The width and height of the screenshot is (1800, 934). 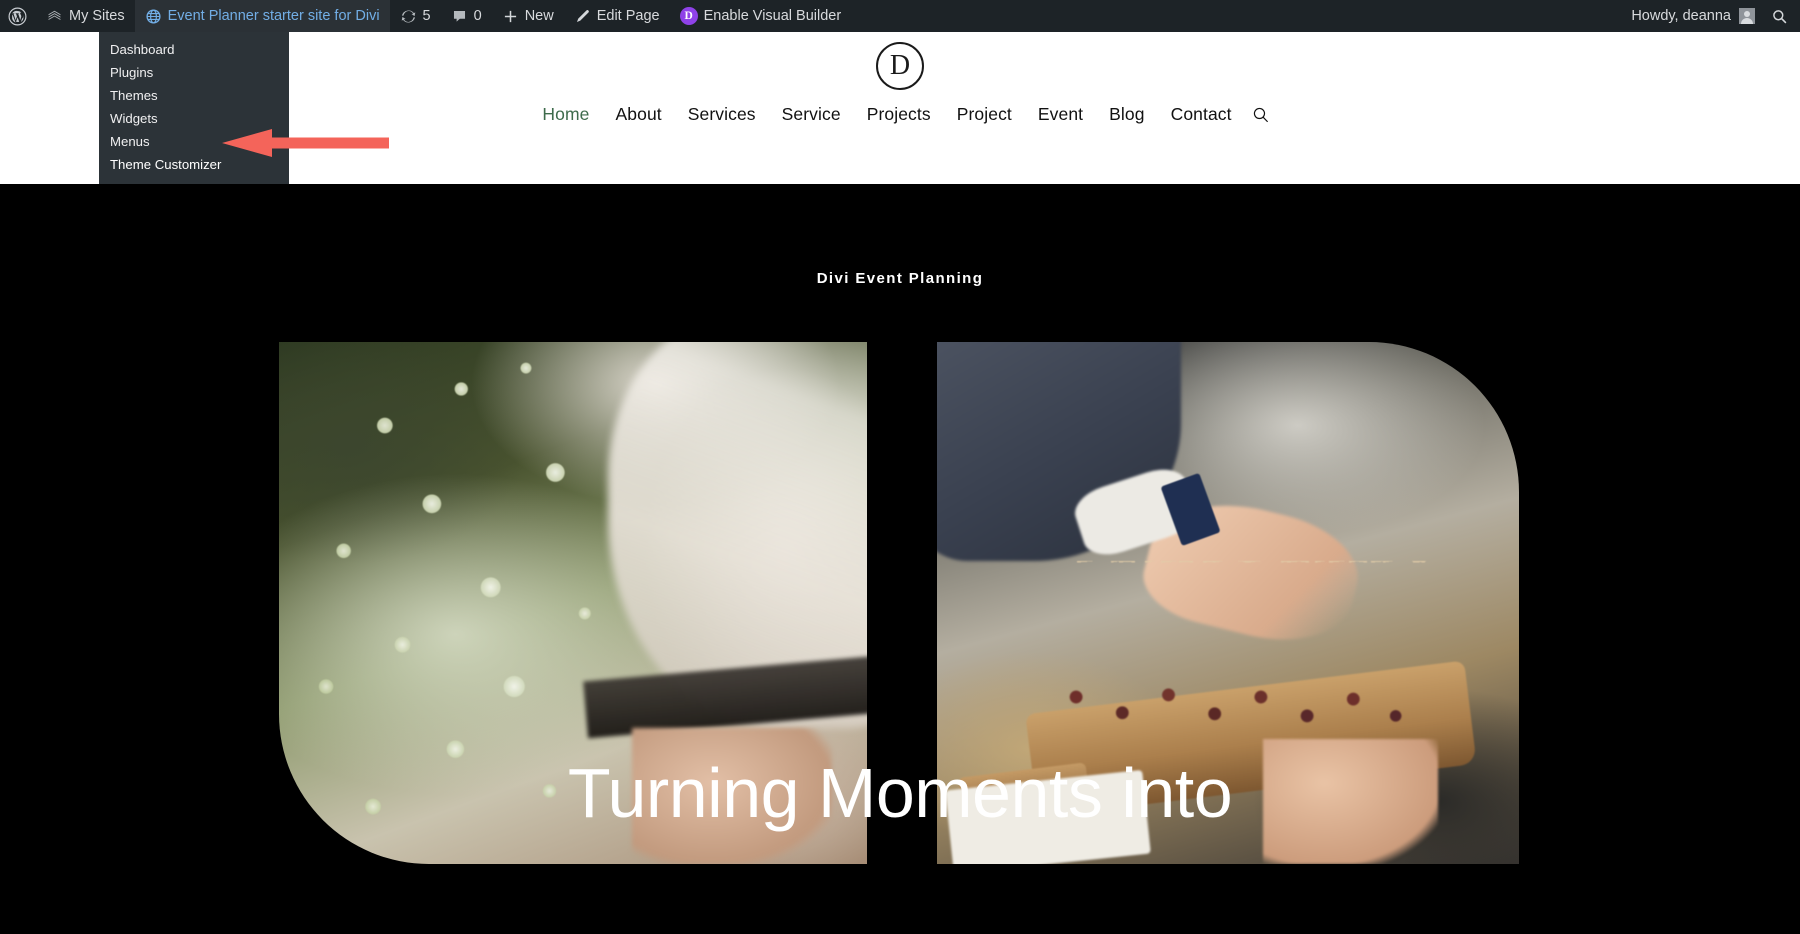 I want to click on avatar, so click(x=1747, y=16).